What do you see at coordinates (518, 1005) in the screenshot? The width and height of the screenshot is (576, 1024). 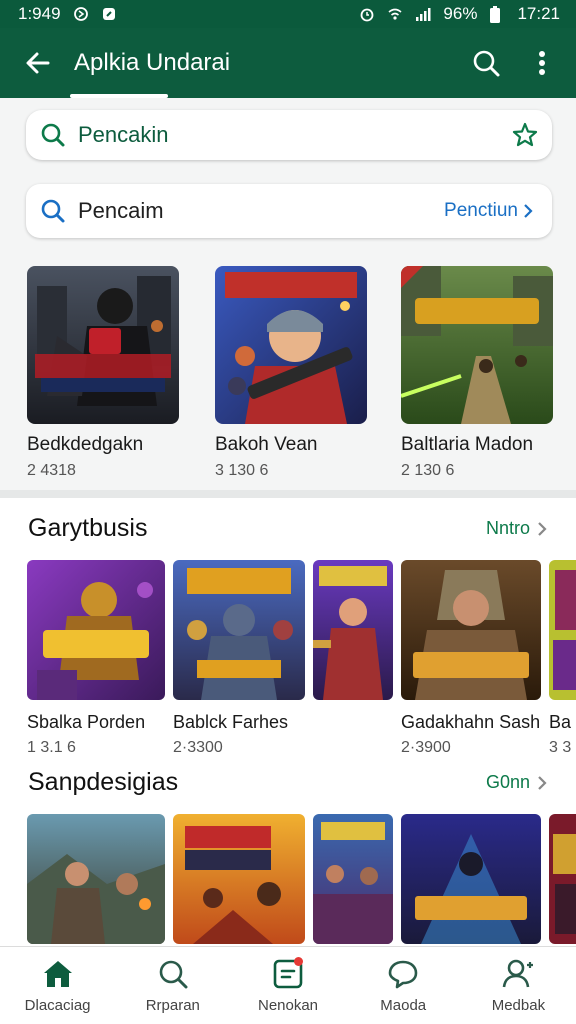 I see `nav-label: Medbak` at bounding box center [518, 1005].